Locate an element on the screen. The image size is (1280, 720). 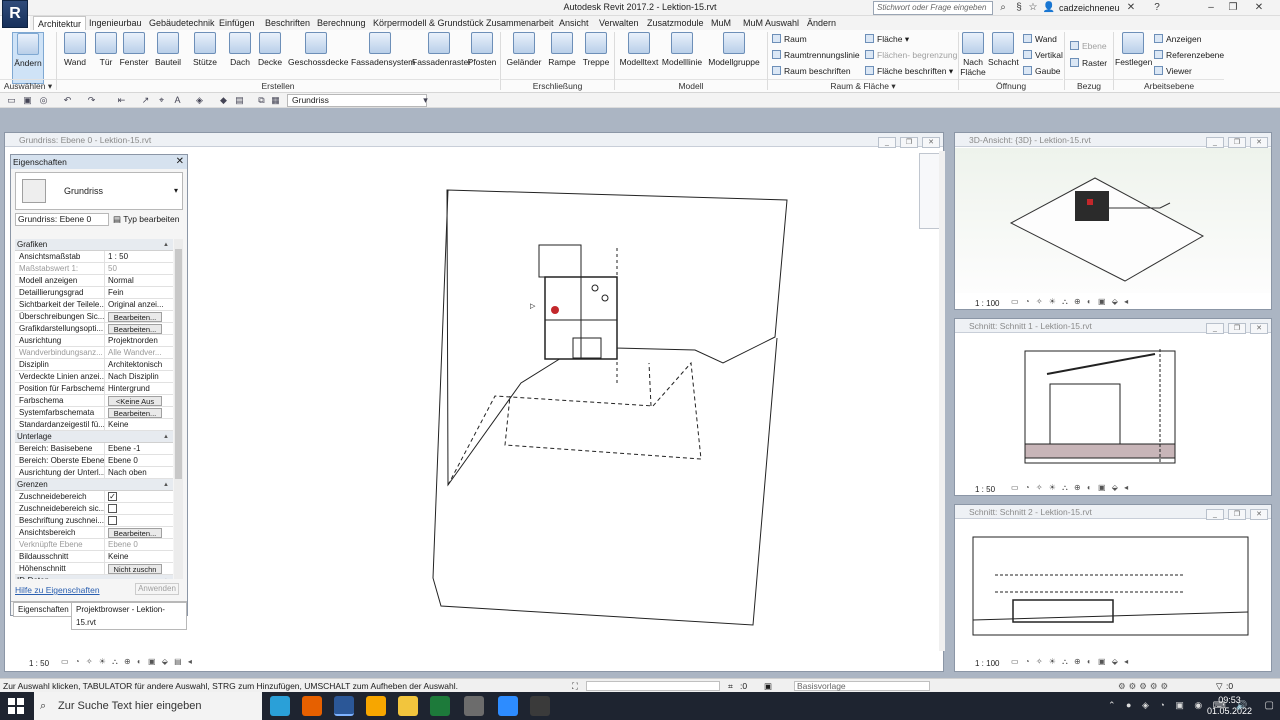
design-option-dropdown: Basisvorlage is located at coordinates (862, 686).